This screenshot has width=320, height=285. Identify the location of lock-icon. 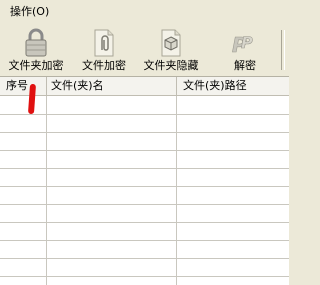
(36, 42).